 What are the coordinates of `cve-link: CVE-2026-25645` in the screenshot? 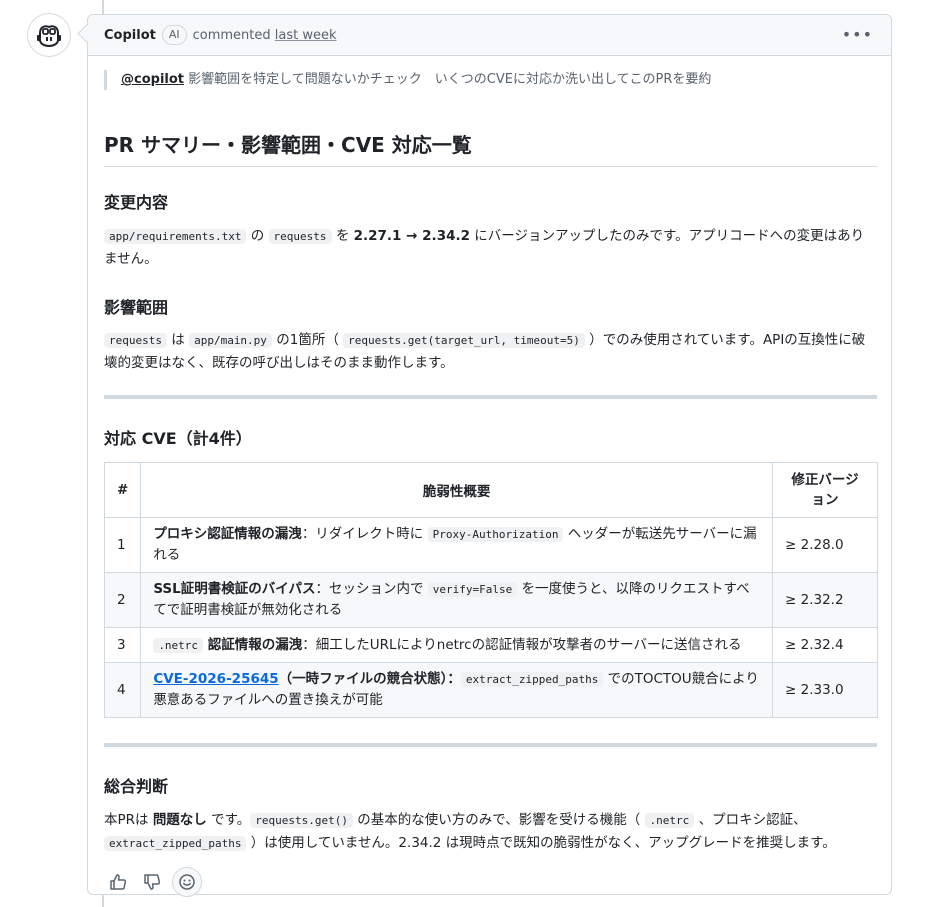 It's located at (215, 679).